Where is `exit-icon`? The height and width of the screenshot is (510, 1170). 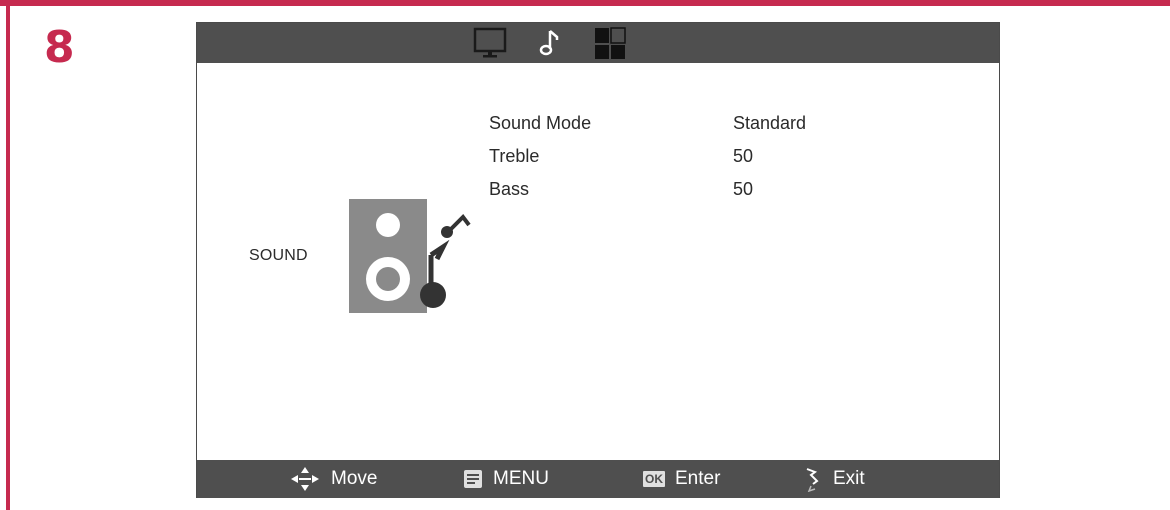
exit-icon is located at coordinates (812, 479).